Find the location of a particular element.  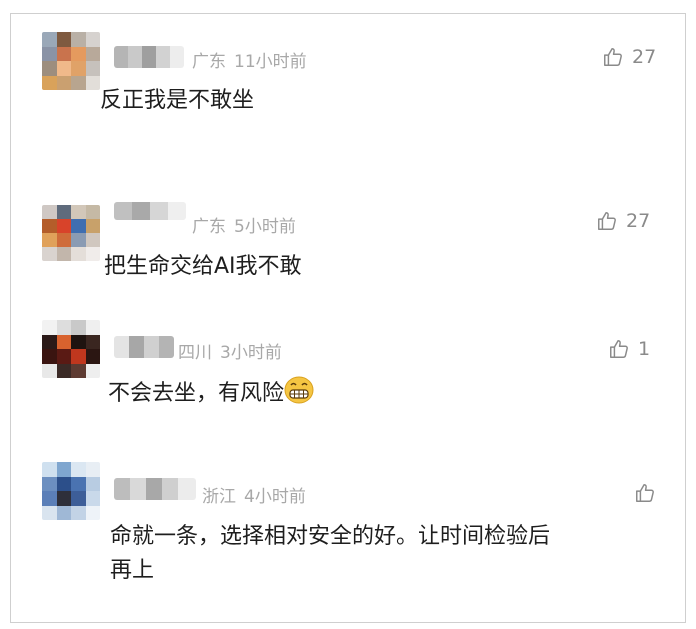

comment-text-line: 再上 is located at coordinates (132, 570).